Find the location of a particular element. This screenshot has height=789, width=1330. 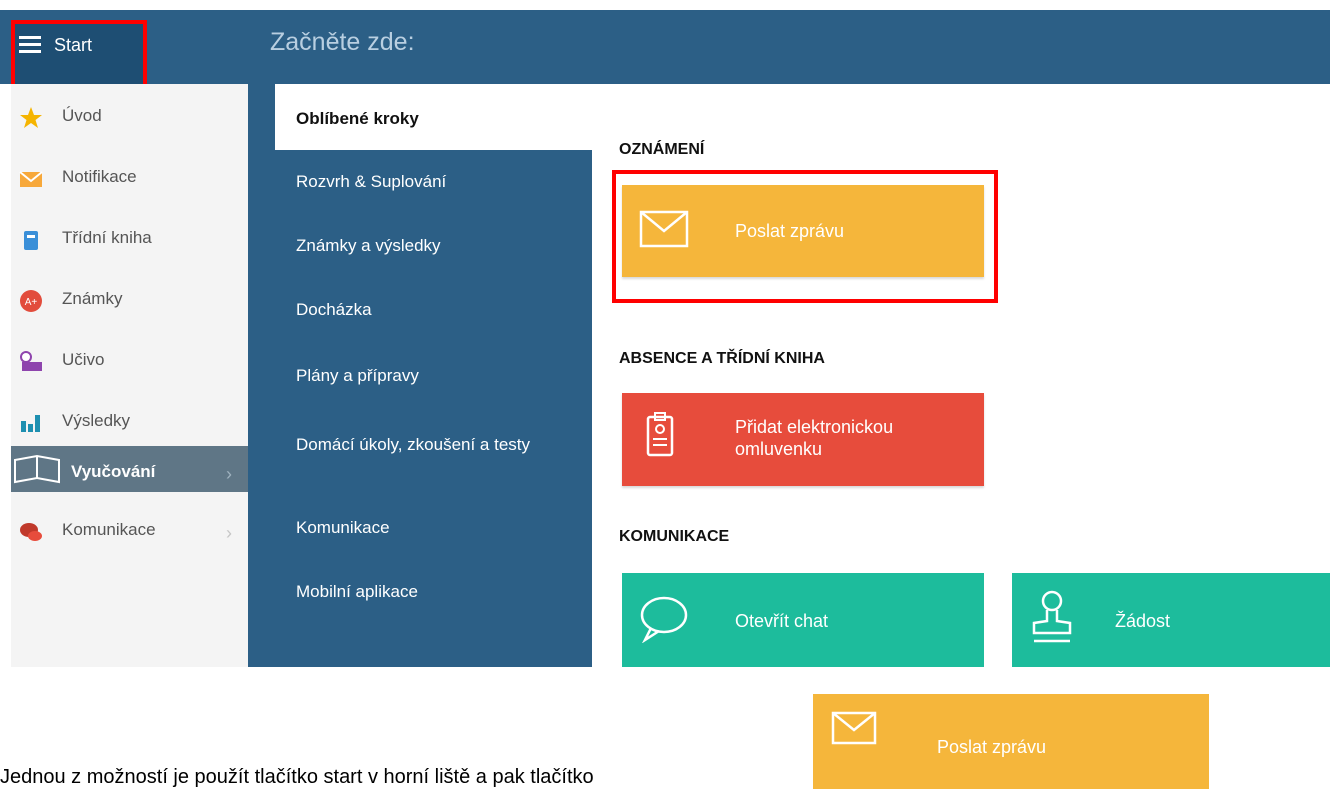

sidebar-item-label: Výsledky is located at coordinates (96, 420).